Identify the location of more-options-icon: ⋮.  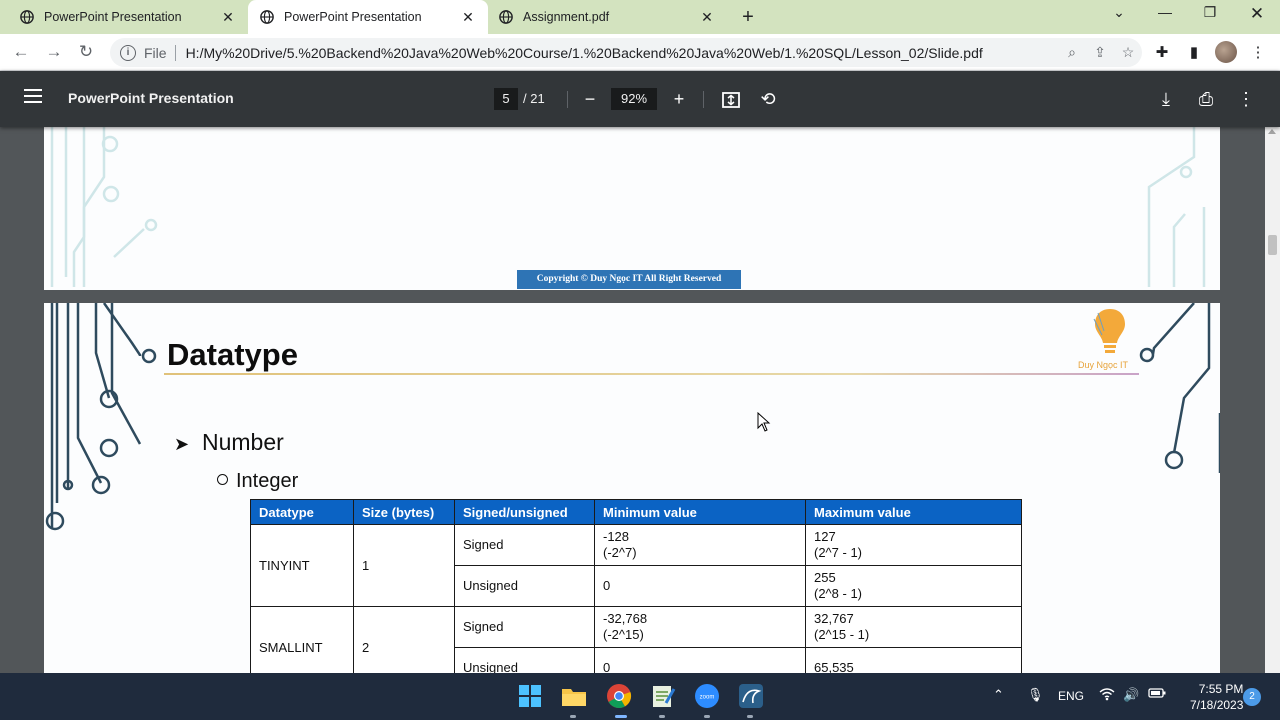
(1246, 99).